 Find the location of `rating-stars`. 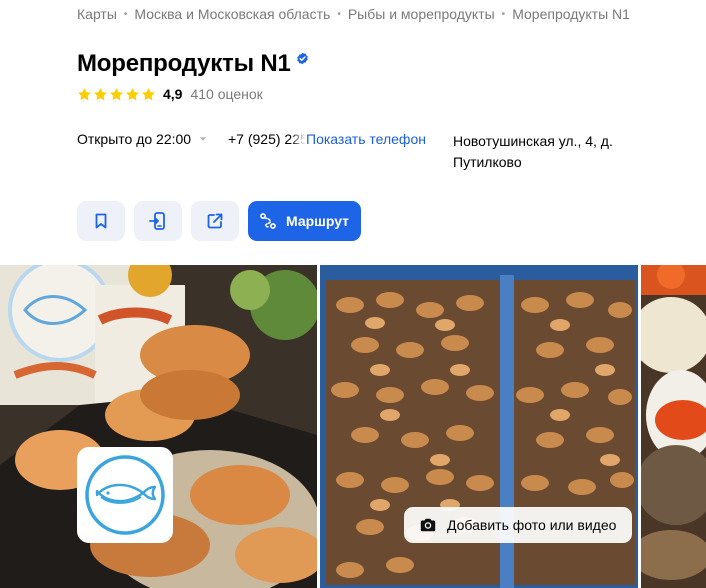

rating-stars is located at coordinates (116, 94).